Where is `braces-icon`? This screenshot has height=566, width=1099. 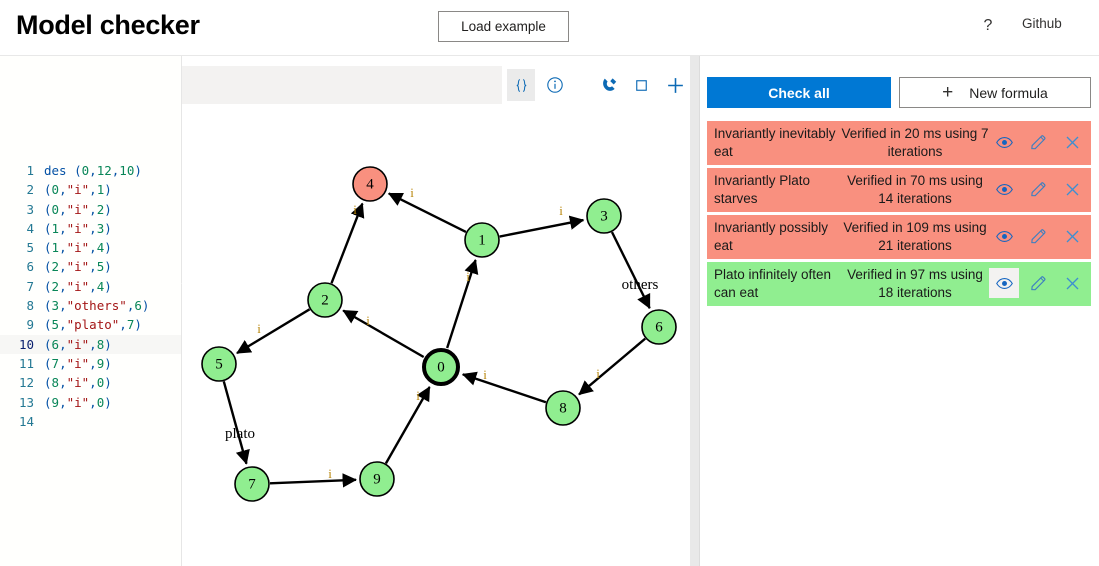 braces-icon is located at coordinates (521, 85).